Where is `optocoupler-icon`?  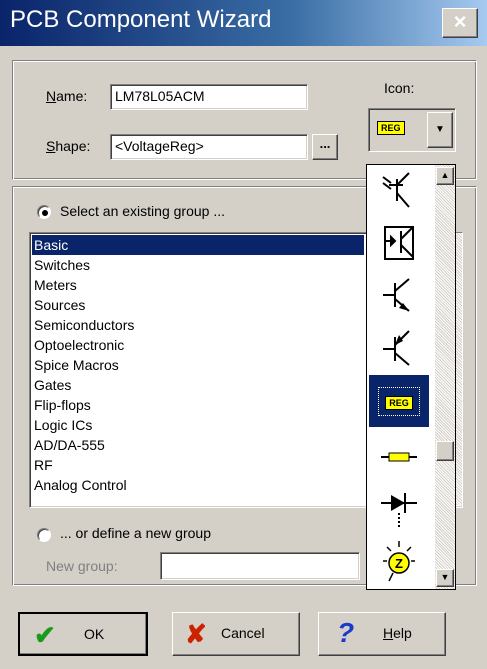 optocoupler-icon is located at coordinates (399, 243).